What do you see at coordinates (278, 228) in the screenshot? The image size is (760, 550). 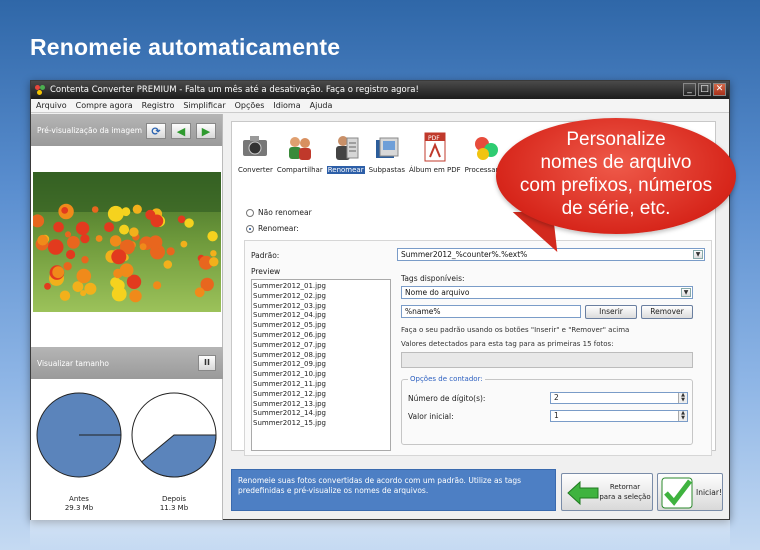 I see `rename-label: Renomear:` at bounding box center [278, 228].